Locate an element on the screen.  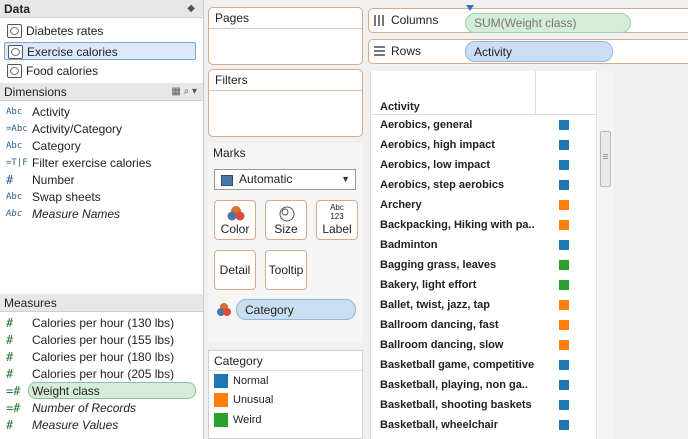
measures-header-label: Measures is located at coordinates (30, 303).